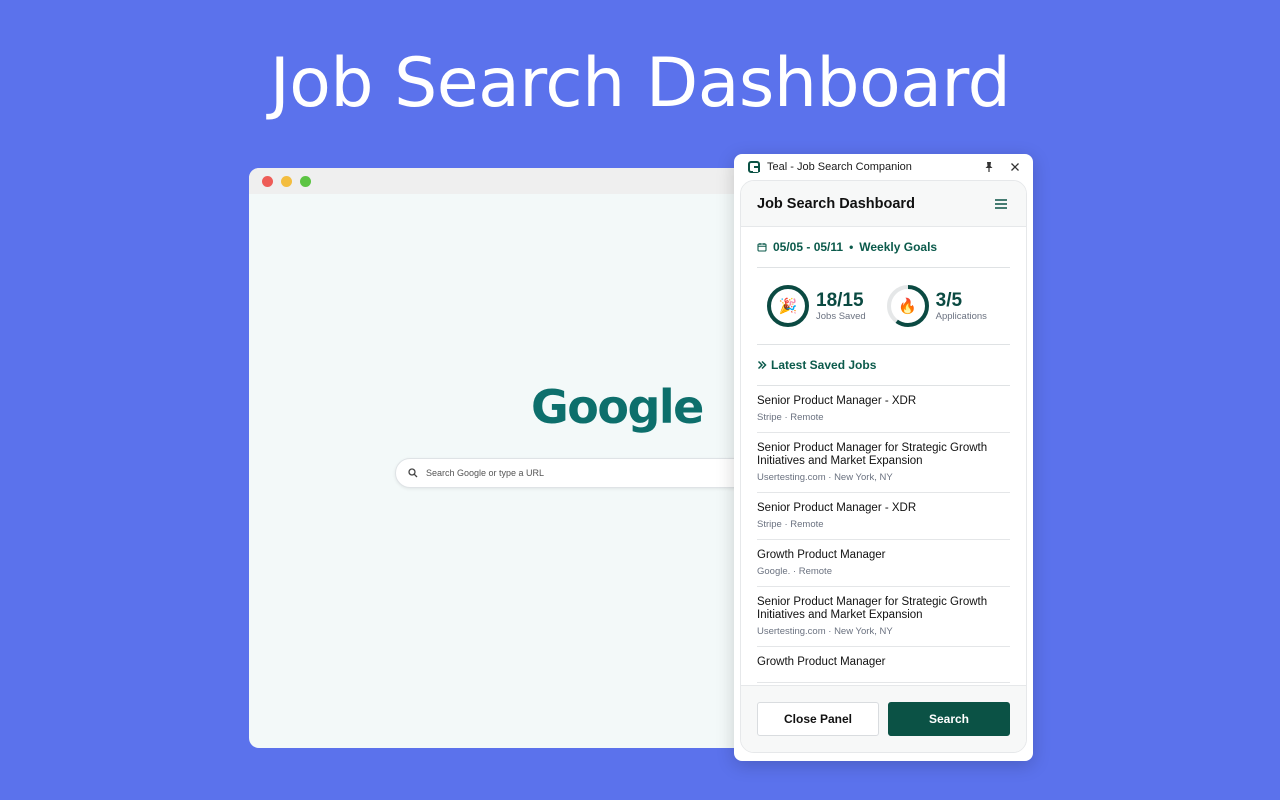 This screenshot has width=1280, height=800. Describe the element at coordinates (818, 719) in the screenshot. I see `close-panel-button: Close Panel` at that location.